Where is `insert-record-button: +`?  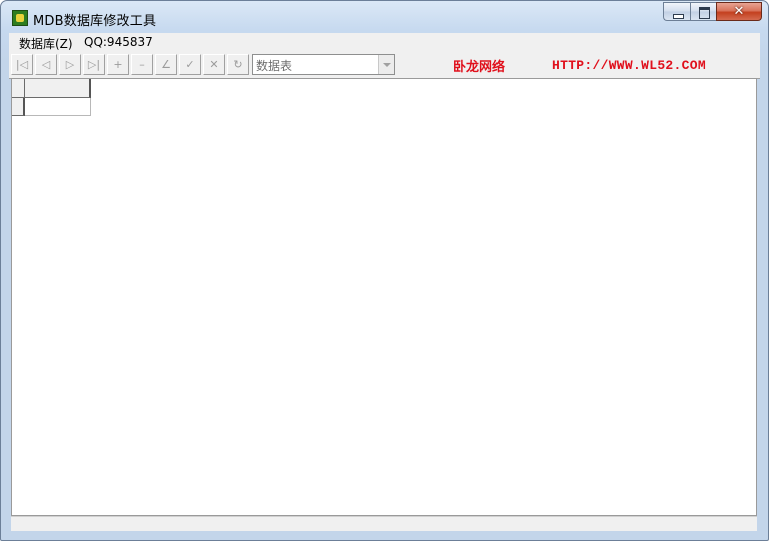
insert-record-button: + is located at coordinates (118, 64).